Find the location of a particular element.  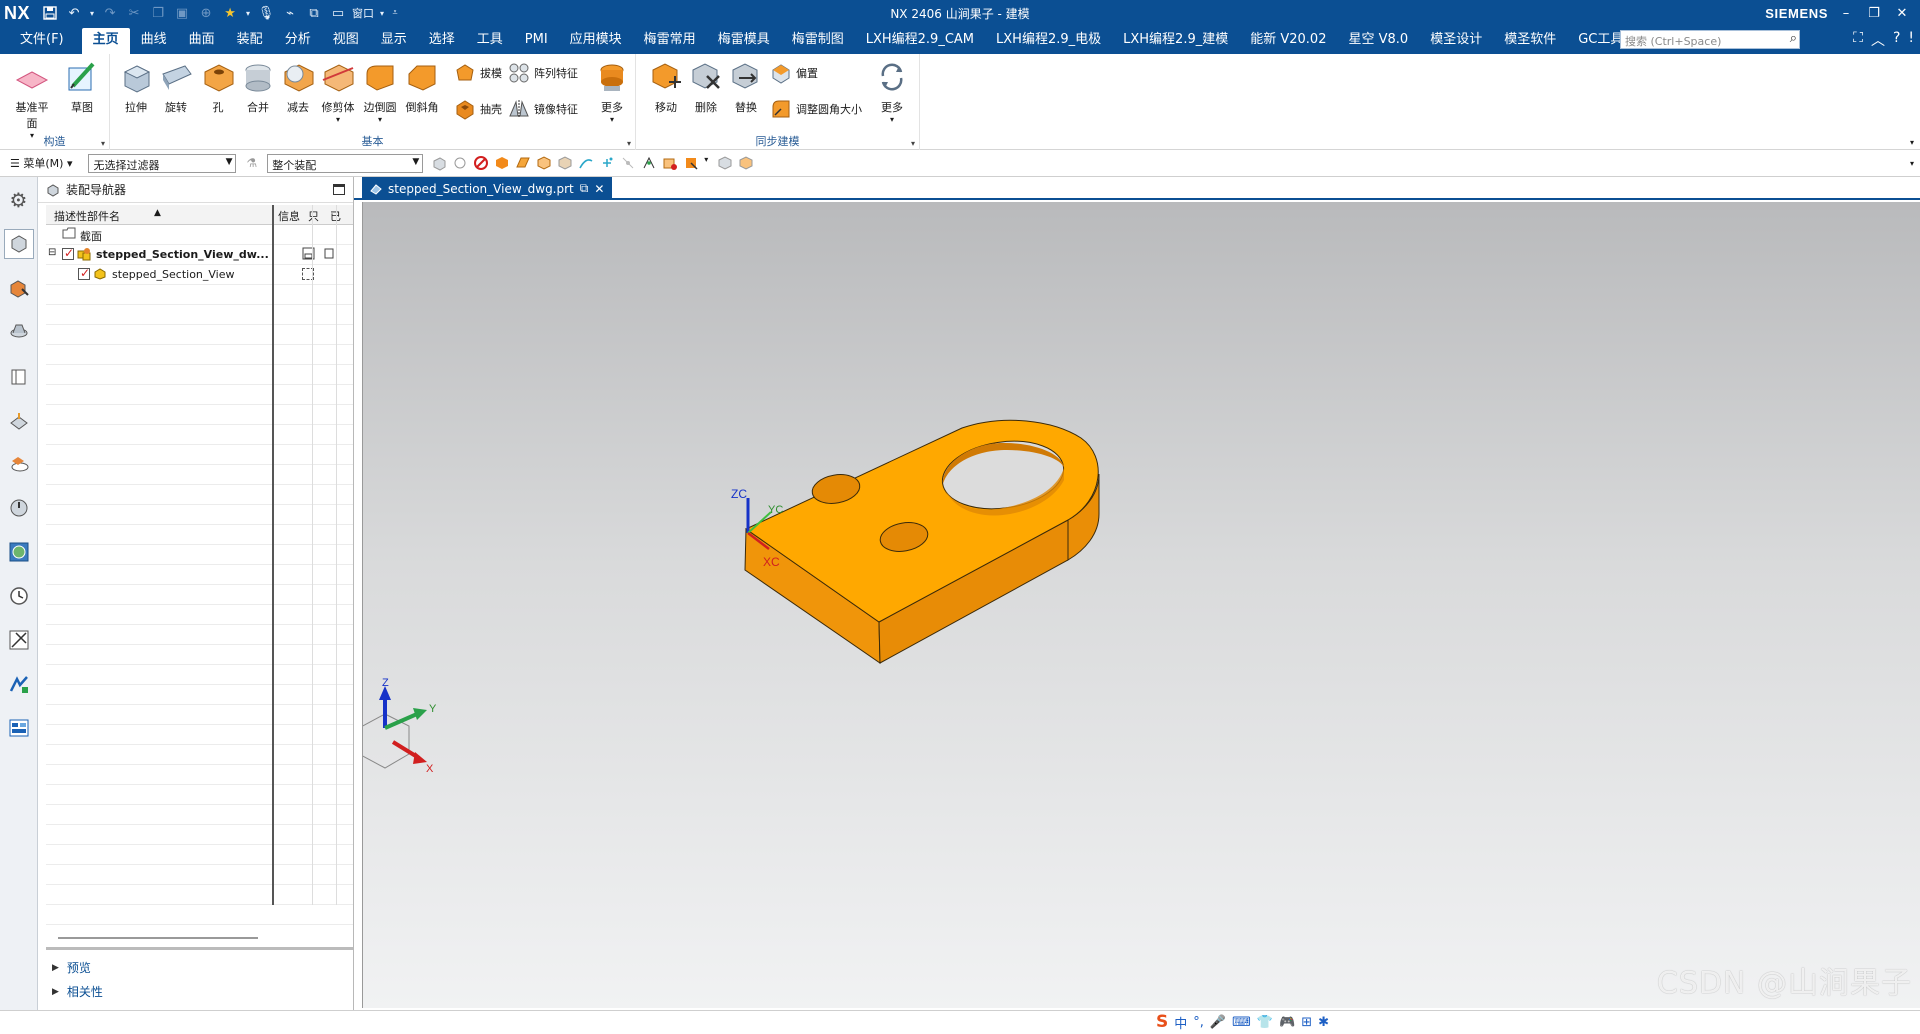

panel-splitter is located at coordinates (199, 948).